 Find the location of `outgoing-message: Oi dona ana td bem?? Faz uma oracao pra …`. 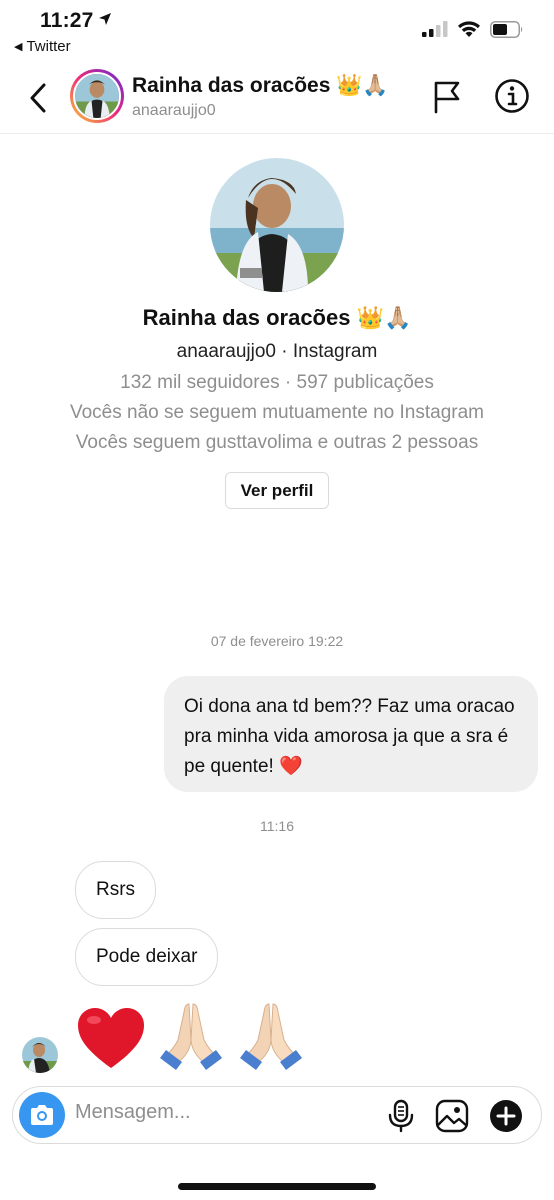

outgoing-message: Oi dona ana td bem?? Faz uma oracao pra … is located at coordinates (351, 734).